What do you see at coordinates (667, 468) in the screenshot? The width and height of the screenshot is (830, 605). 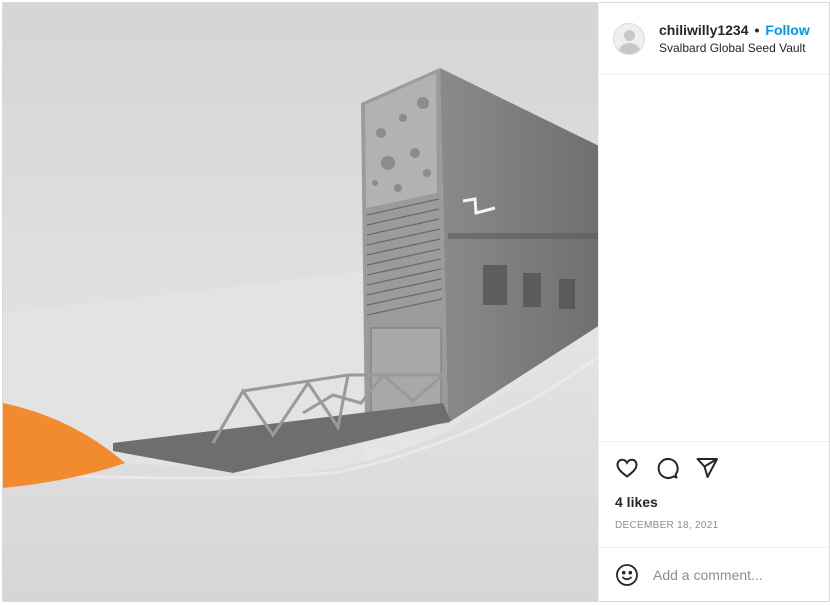 I see `comment-icon` at bounding box center [667, 468].